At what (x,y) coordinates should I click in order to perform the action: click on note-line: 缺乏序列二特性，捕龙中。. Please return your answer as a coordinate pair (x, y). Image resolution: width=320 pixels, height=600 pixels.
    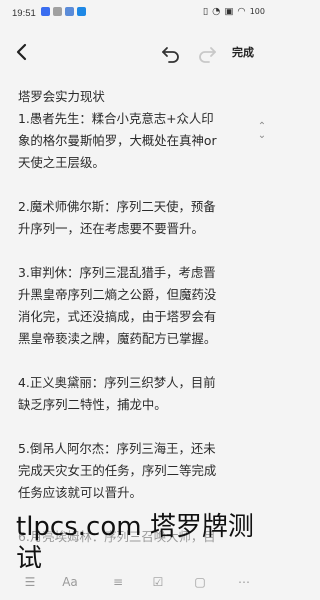
    Looking at the image, I should click on (92, 404).